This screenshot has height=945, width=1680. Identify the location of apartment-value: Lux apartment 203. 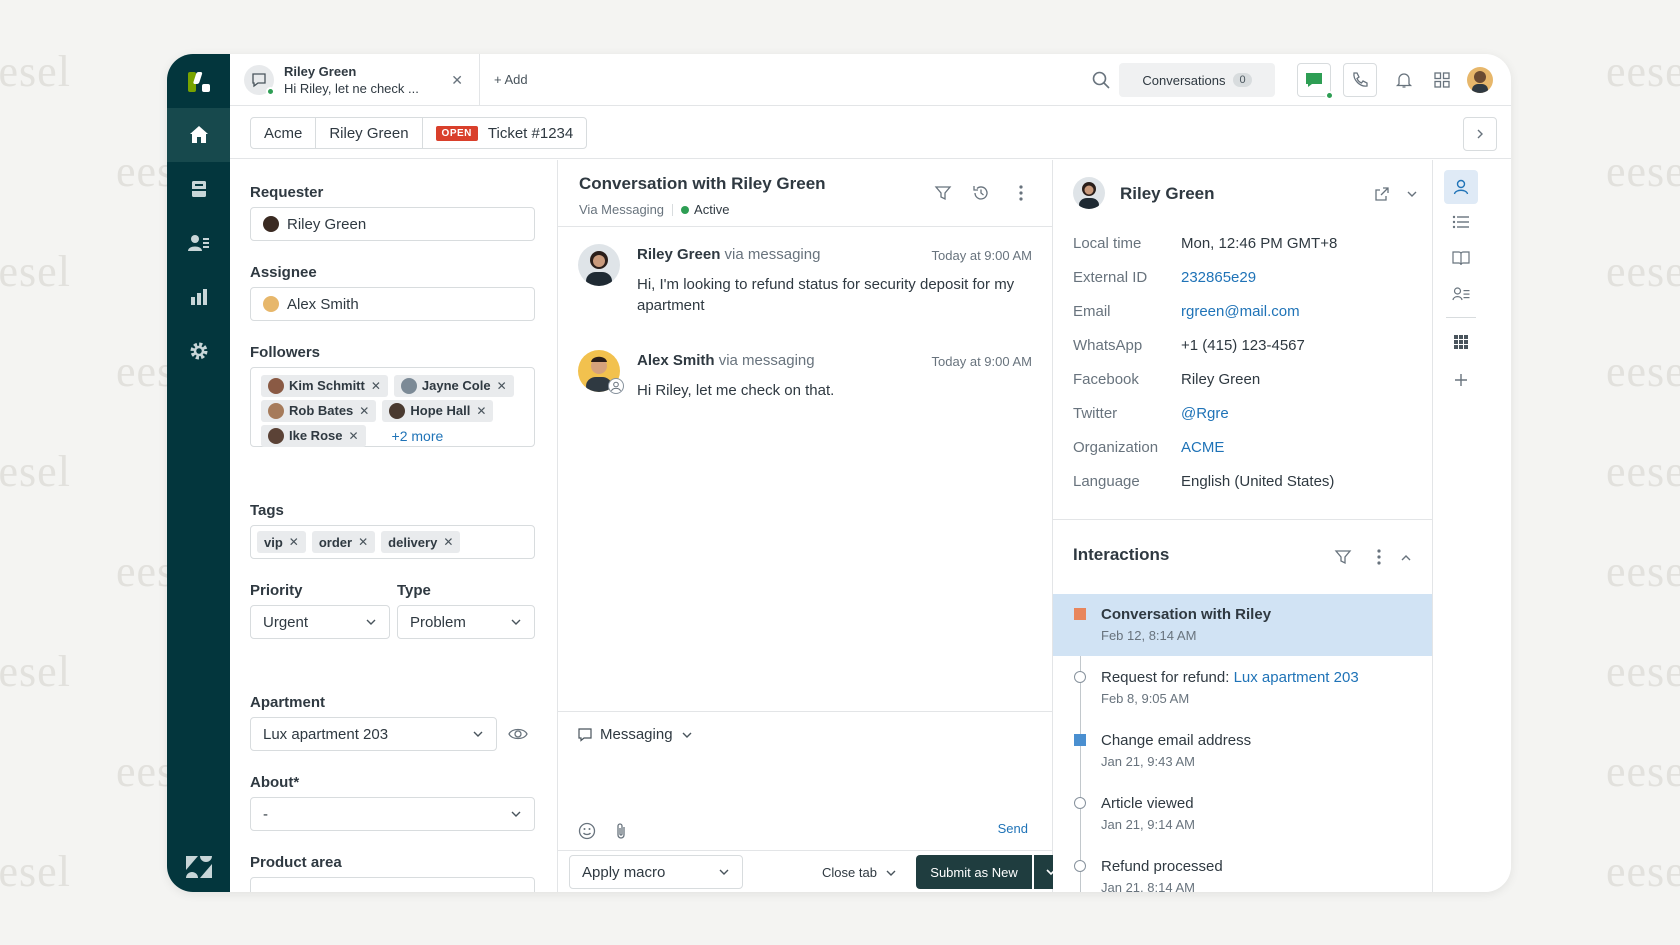
(326, 734).